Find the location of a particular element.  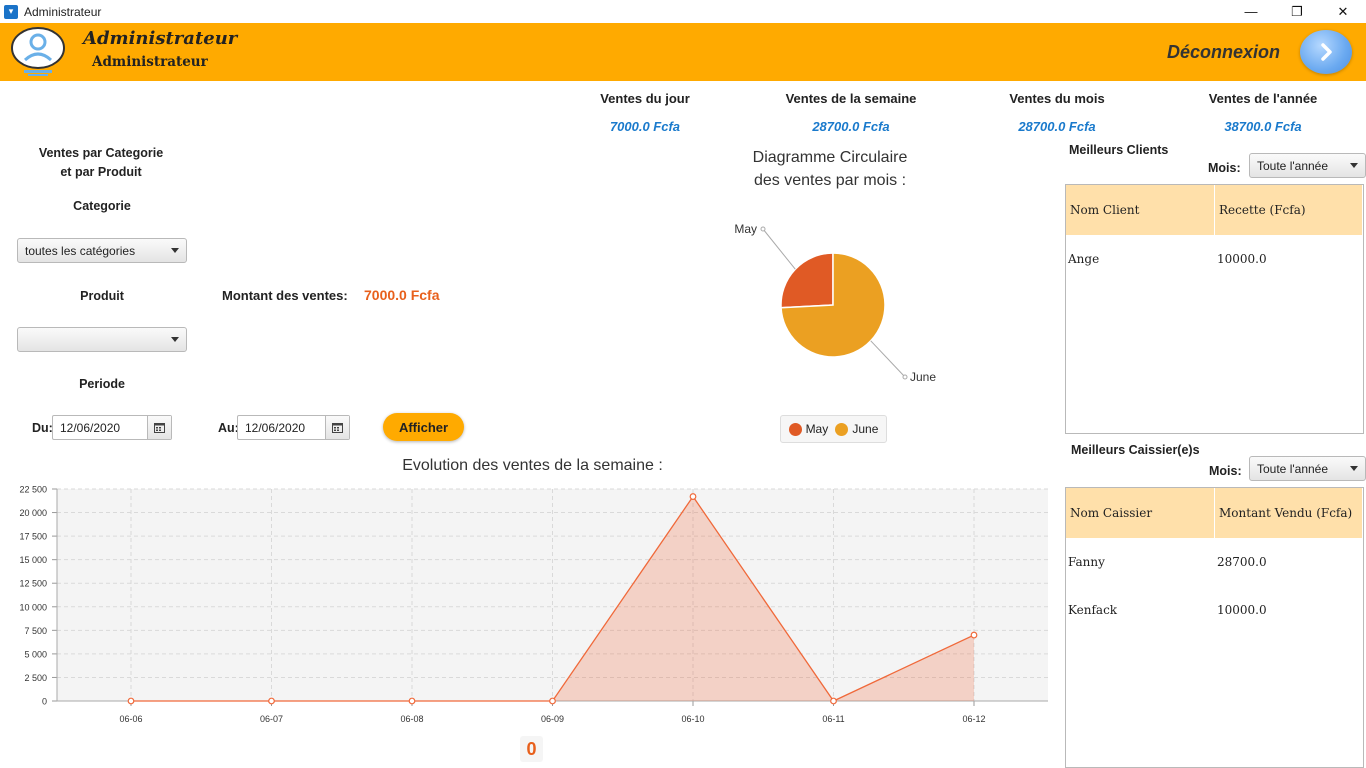

stat-ventes-mois: Ventes du mois 28700.0 Fcfa is located at coordinates (1057, 112).